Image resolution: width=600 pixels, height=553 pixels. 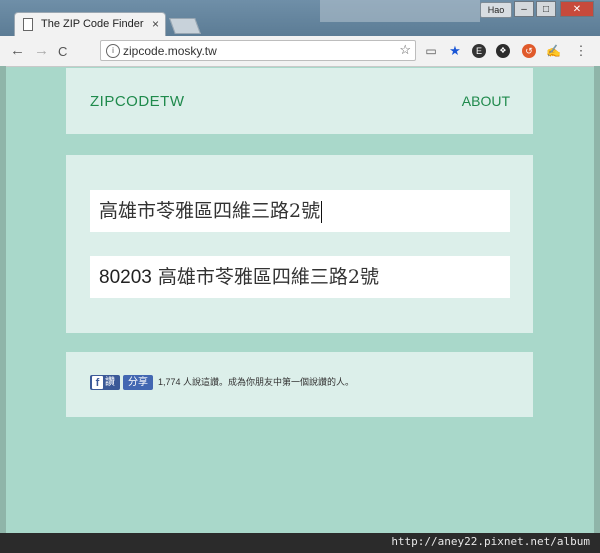 I want to click on left-border, so click(x=3, y=299).